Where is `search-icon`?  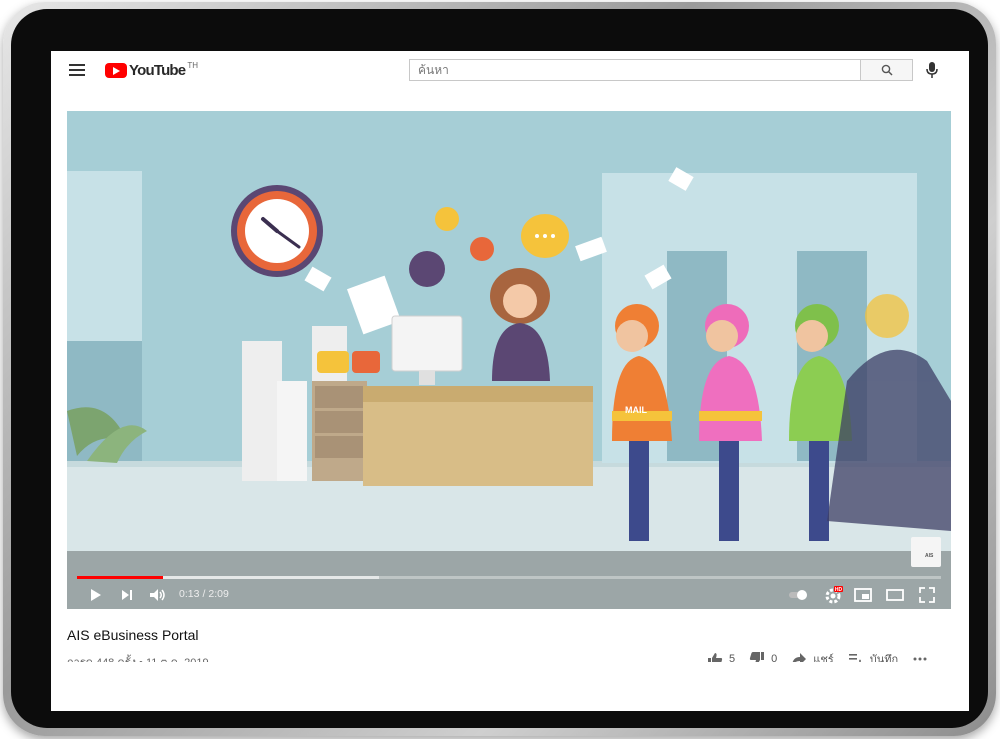
search-icon is located at coordinates (887, 70).